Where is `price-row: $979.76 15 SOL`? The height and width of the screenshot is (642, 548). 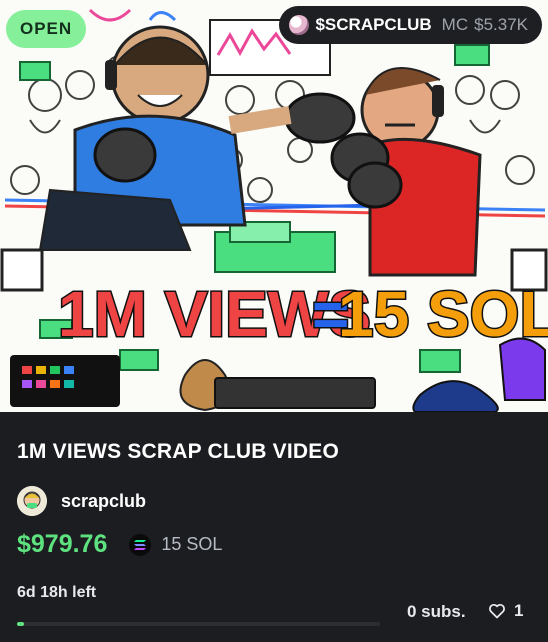 price-row: $979.76 15 SOL is located at coordinates (119, 544).